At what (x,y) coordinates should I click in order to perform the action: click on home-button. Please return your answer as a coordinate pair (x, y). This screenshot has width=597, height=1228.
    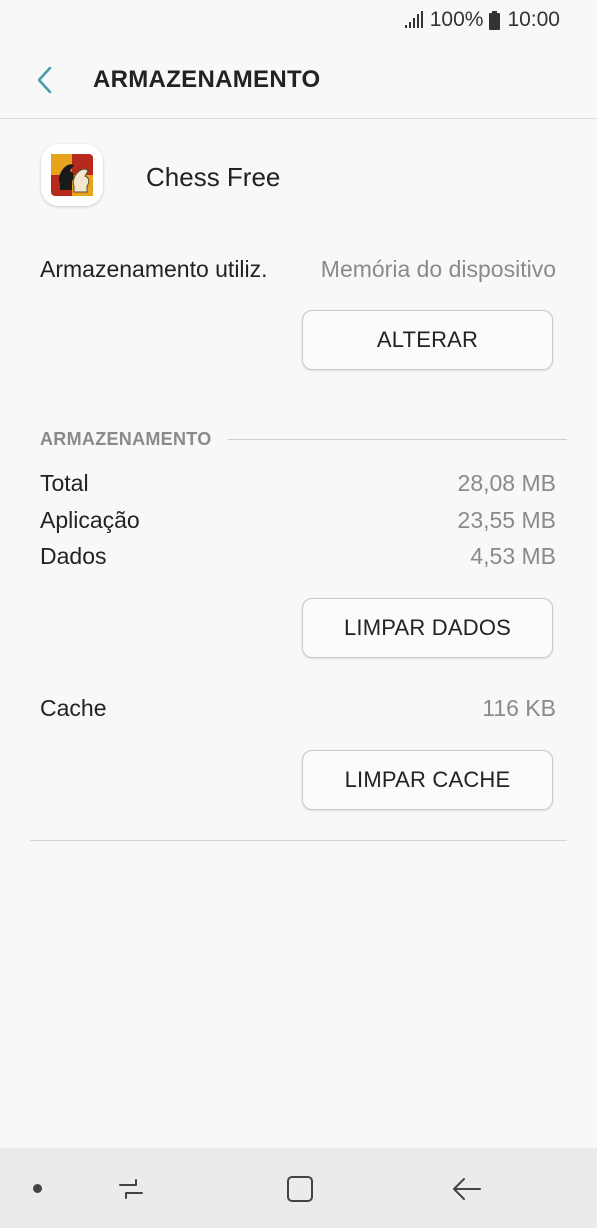
    Looking at the image, I should click on (299, 1189).